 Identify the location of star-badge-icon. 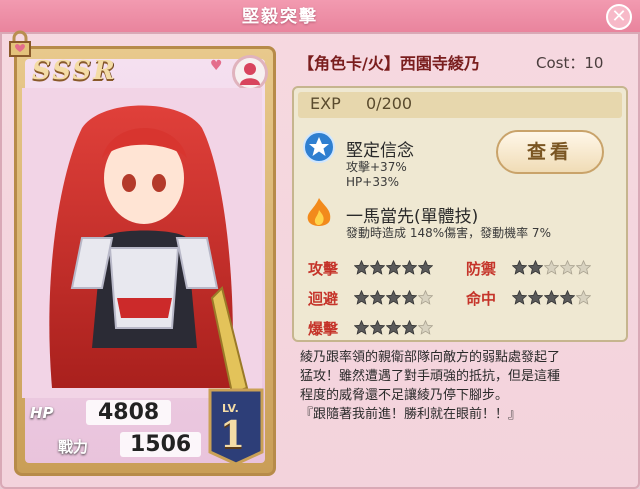
(319, 147).